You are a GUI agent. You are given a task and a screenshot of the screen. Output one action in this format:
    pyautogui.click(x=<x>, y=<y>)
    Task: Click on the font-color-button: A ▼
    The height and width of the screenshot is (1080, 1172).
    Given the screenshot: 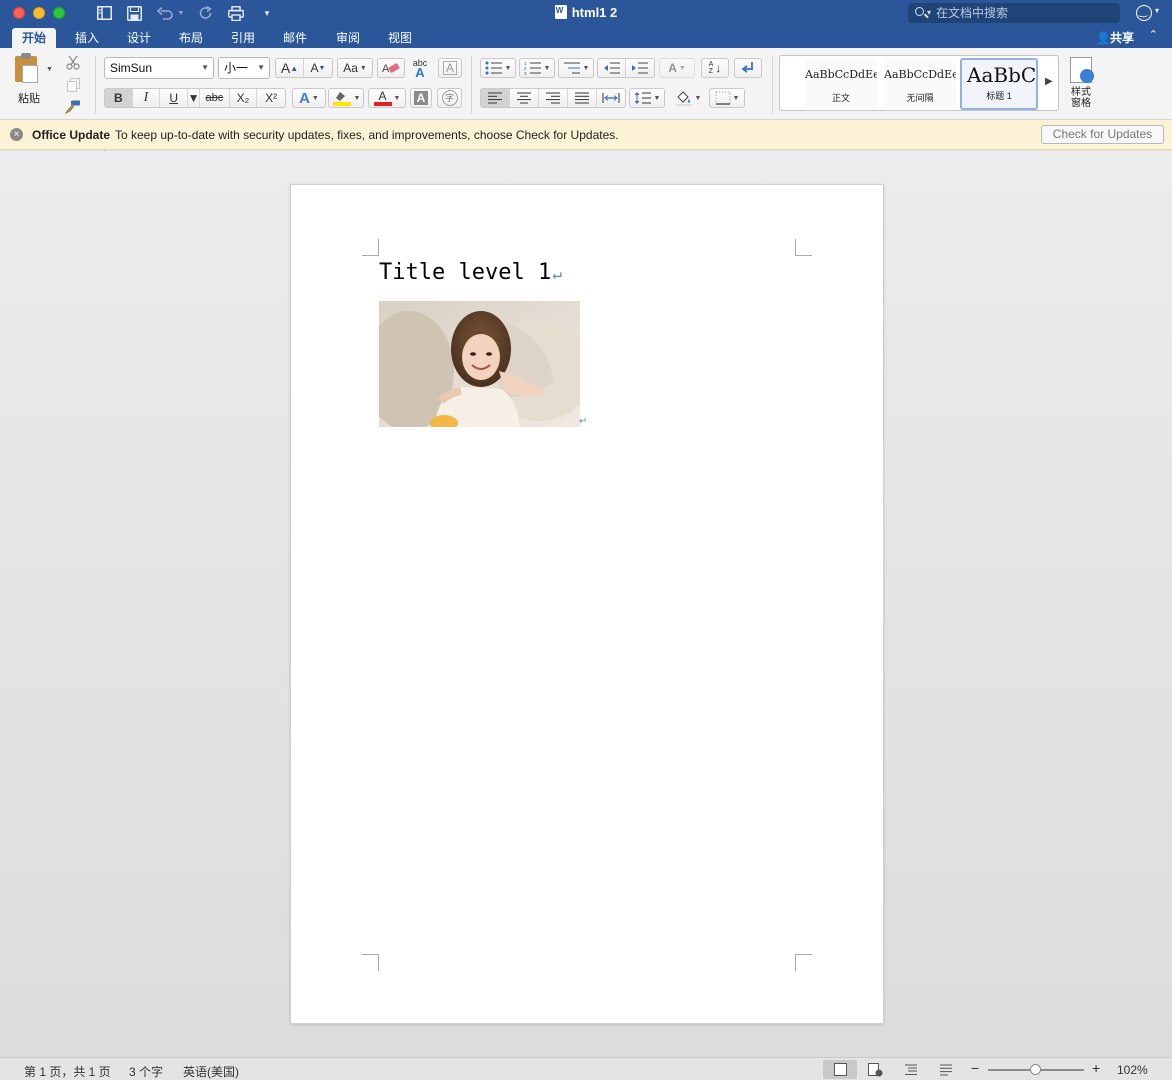 What is the action you would take?
    pyautogui.click(x=387, y=98)
    